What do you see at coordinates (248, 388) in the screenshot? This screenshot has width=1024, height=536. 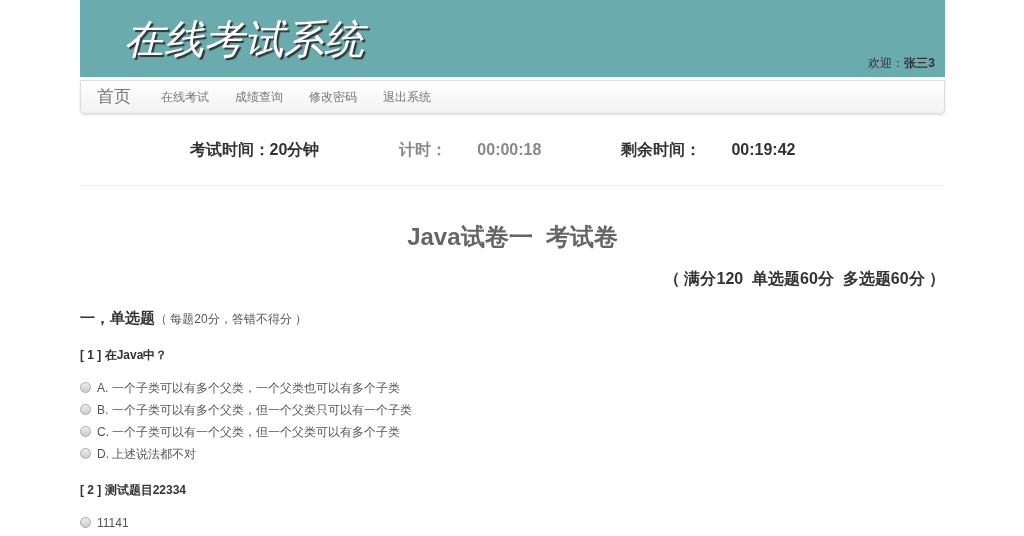 I see `option-label: A. 一个子类可以有多个父类，一个父类也可以有多个子类` at bounding box center [248, 388].